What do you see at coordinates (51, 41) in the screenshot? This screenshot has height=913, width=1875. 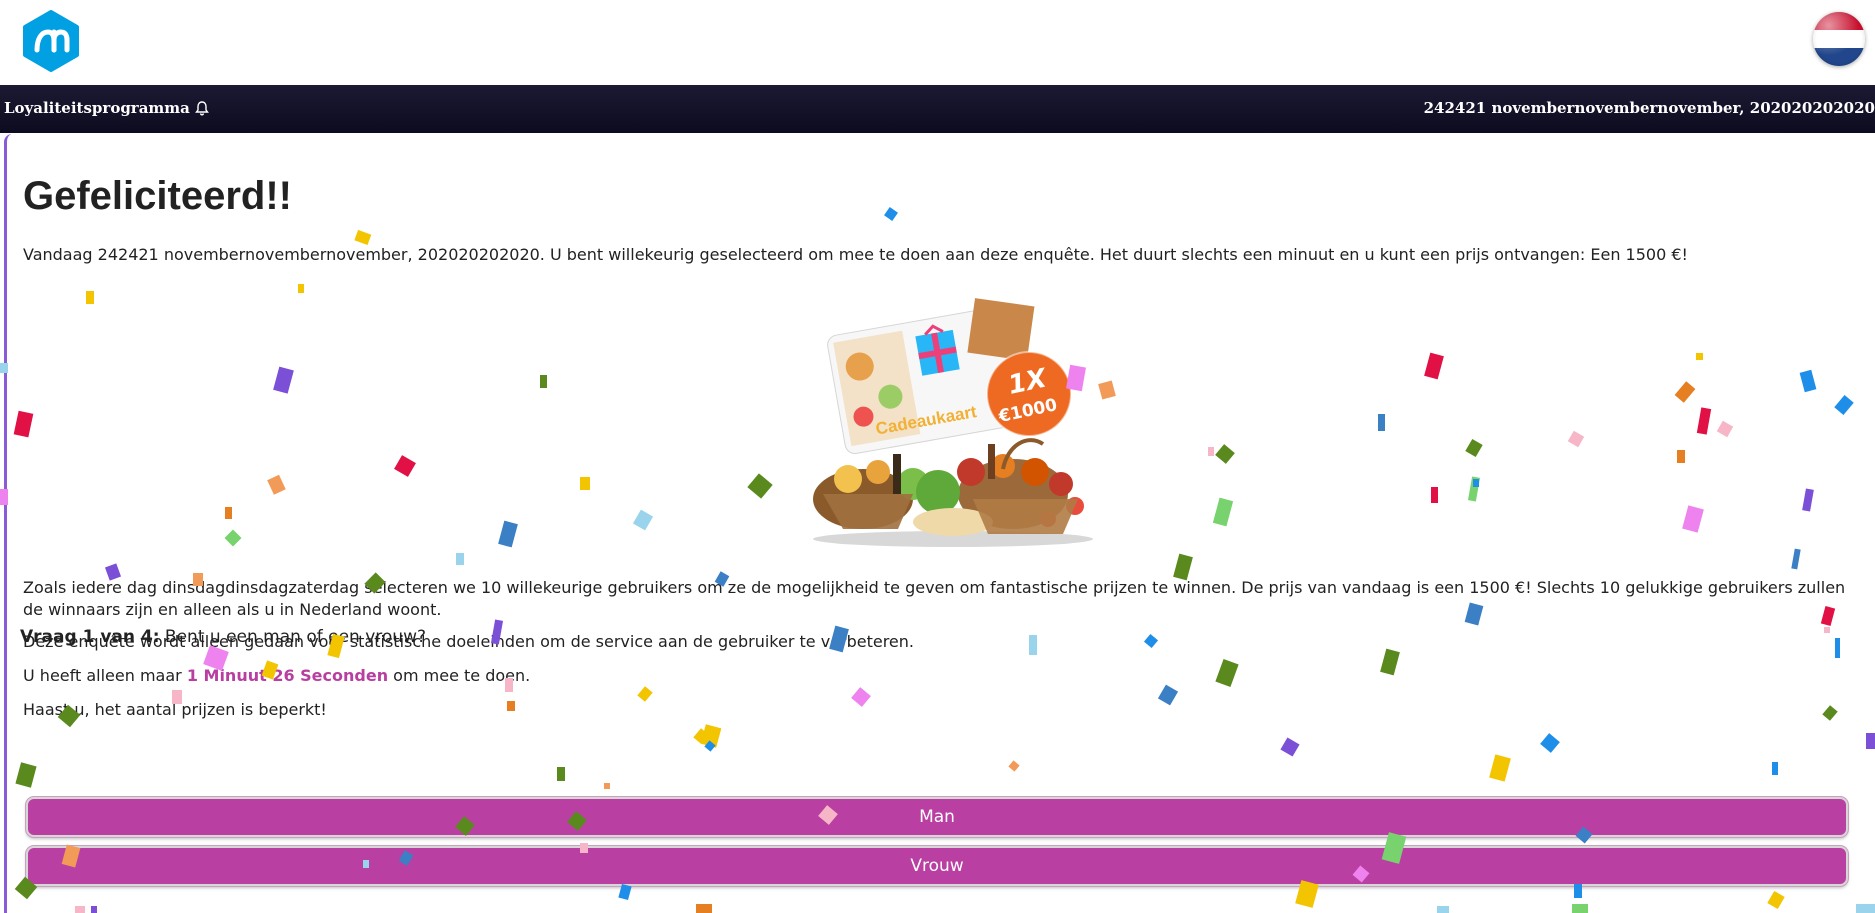 I see `albert-heijn-logo-icon` at bounding box center [51, 41].